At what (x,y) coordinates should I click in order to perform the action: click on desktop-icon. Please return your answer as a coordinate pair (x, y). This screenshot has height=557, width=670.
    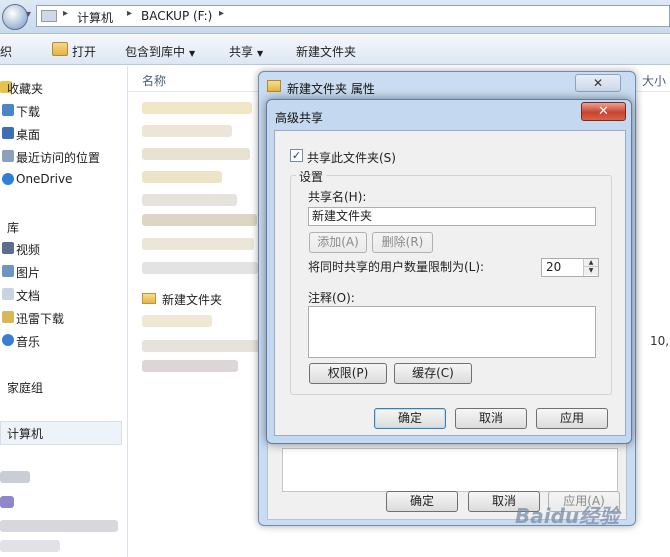
    Looking at the image, I should click on (8, 133).